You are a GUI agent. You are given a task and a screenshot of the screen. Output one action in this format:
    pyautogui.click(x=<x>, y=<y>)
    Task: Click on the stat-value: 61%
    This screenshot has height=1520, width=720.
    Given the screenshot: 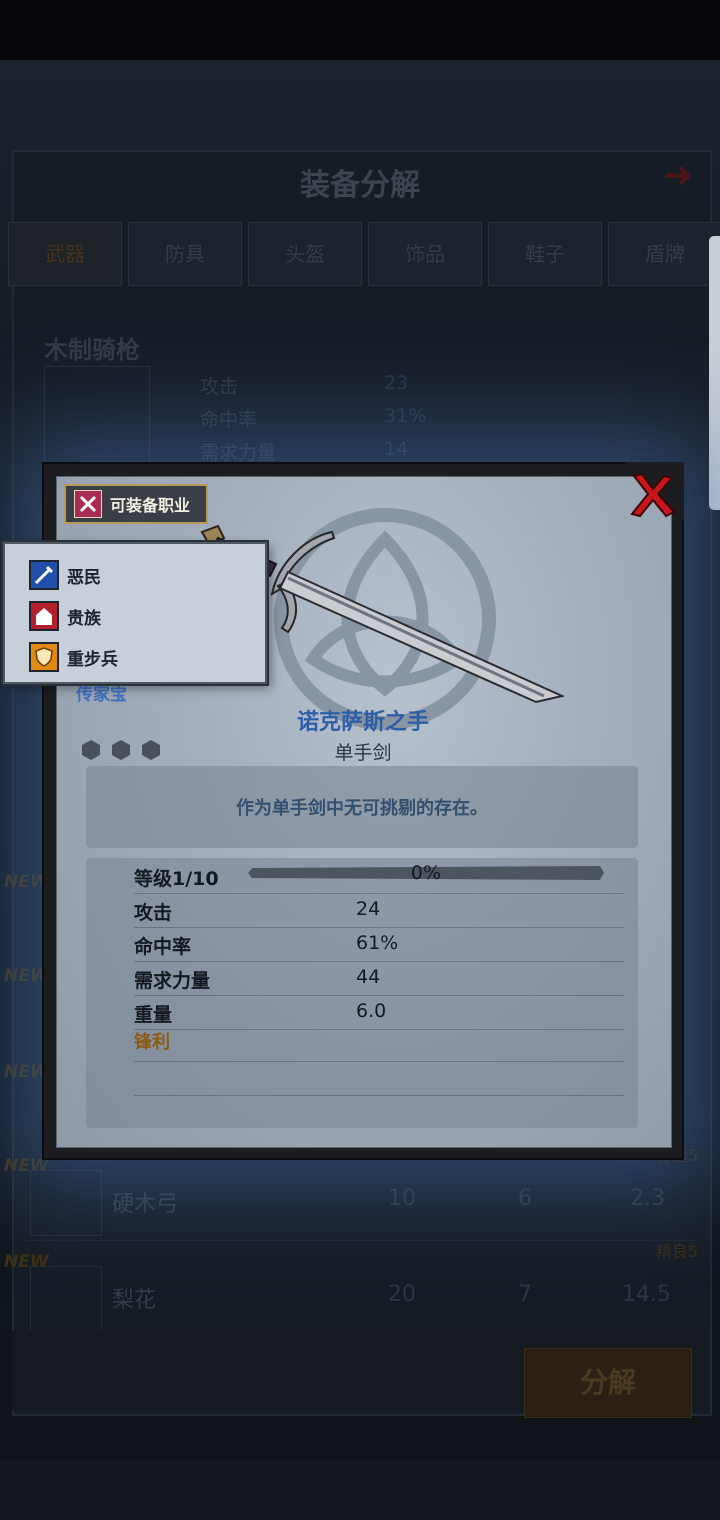 What is the action you would take?
    pyautogui.click(x=377, y=943)
    